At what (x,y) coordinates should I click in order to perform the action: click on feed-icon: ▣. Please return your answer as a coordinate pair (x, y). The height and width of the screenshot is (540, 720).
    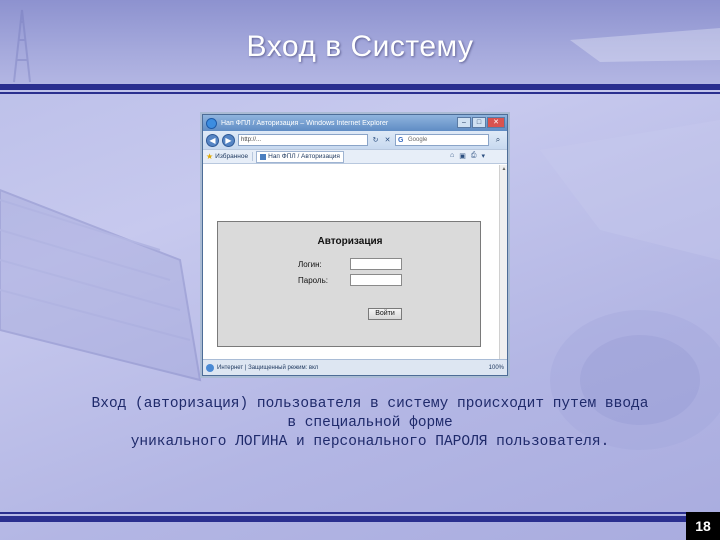
    Looking at the image, I should click on (462, 156).